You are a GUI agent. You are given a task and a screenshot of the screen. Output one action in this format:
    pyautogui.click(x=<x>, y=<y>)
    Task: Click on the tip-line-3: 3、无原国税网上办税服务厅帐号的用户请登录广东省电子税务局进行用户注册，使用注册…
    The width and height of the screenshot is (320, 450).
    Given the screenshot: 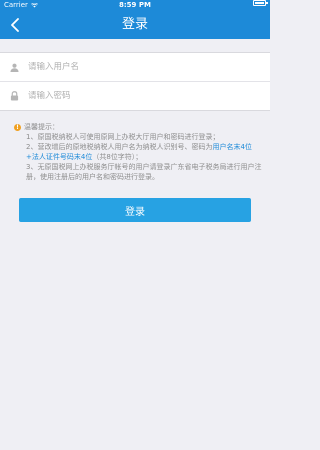 What is the action you would take?
    pyautogui.click(x=144, y=172)
    